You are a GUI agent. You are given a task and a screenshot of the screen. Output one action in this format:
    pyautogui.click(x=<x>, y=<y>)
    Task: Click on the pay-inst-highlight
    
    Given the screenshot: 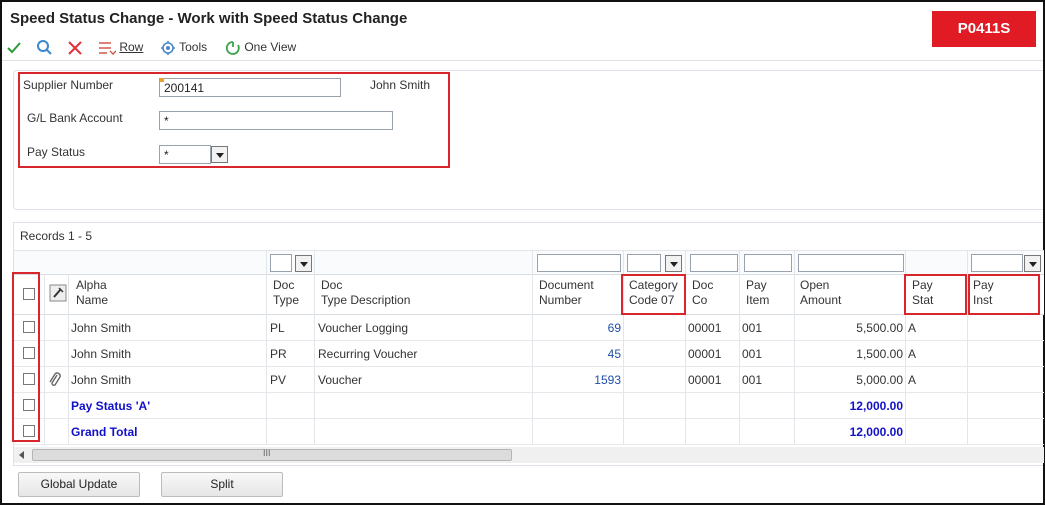 What is the action you would take?
    pyautogui.click(x=1004, y=294)
    